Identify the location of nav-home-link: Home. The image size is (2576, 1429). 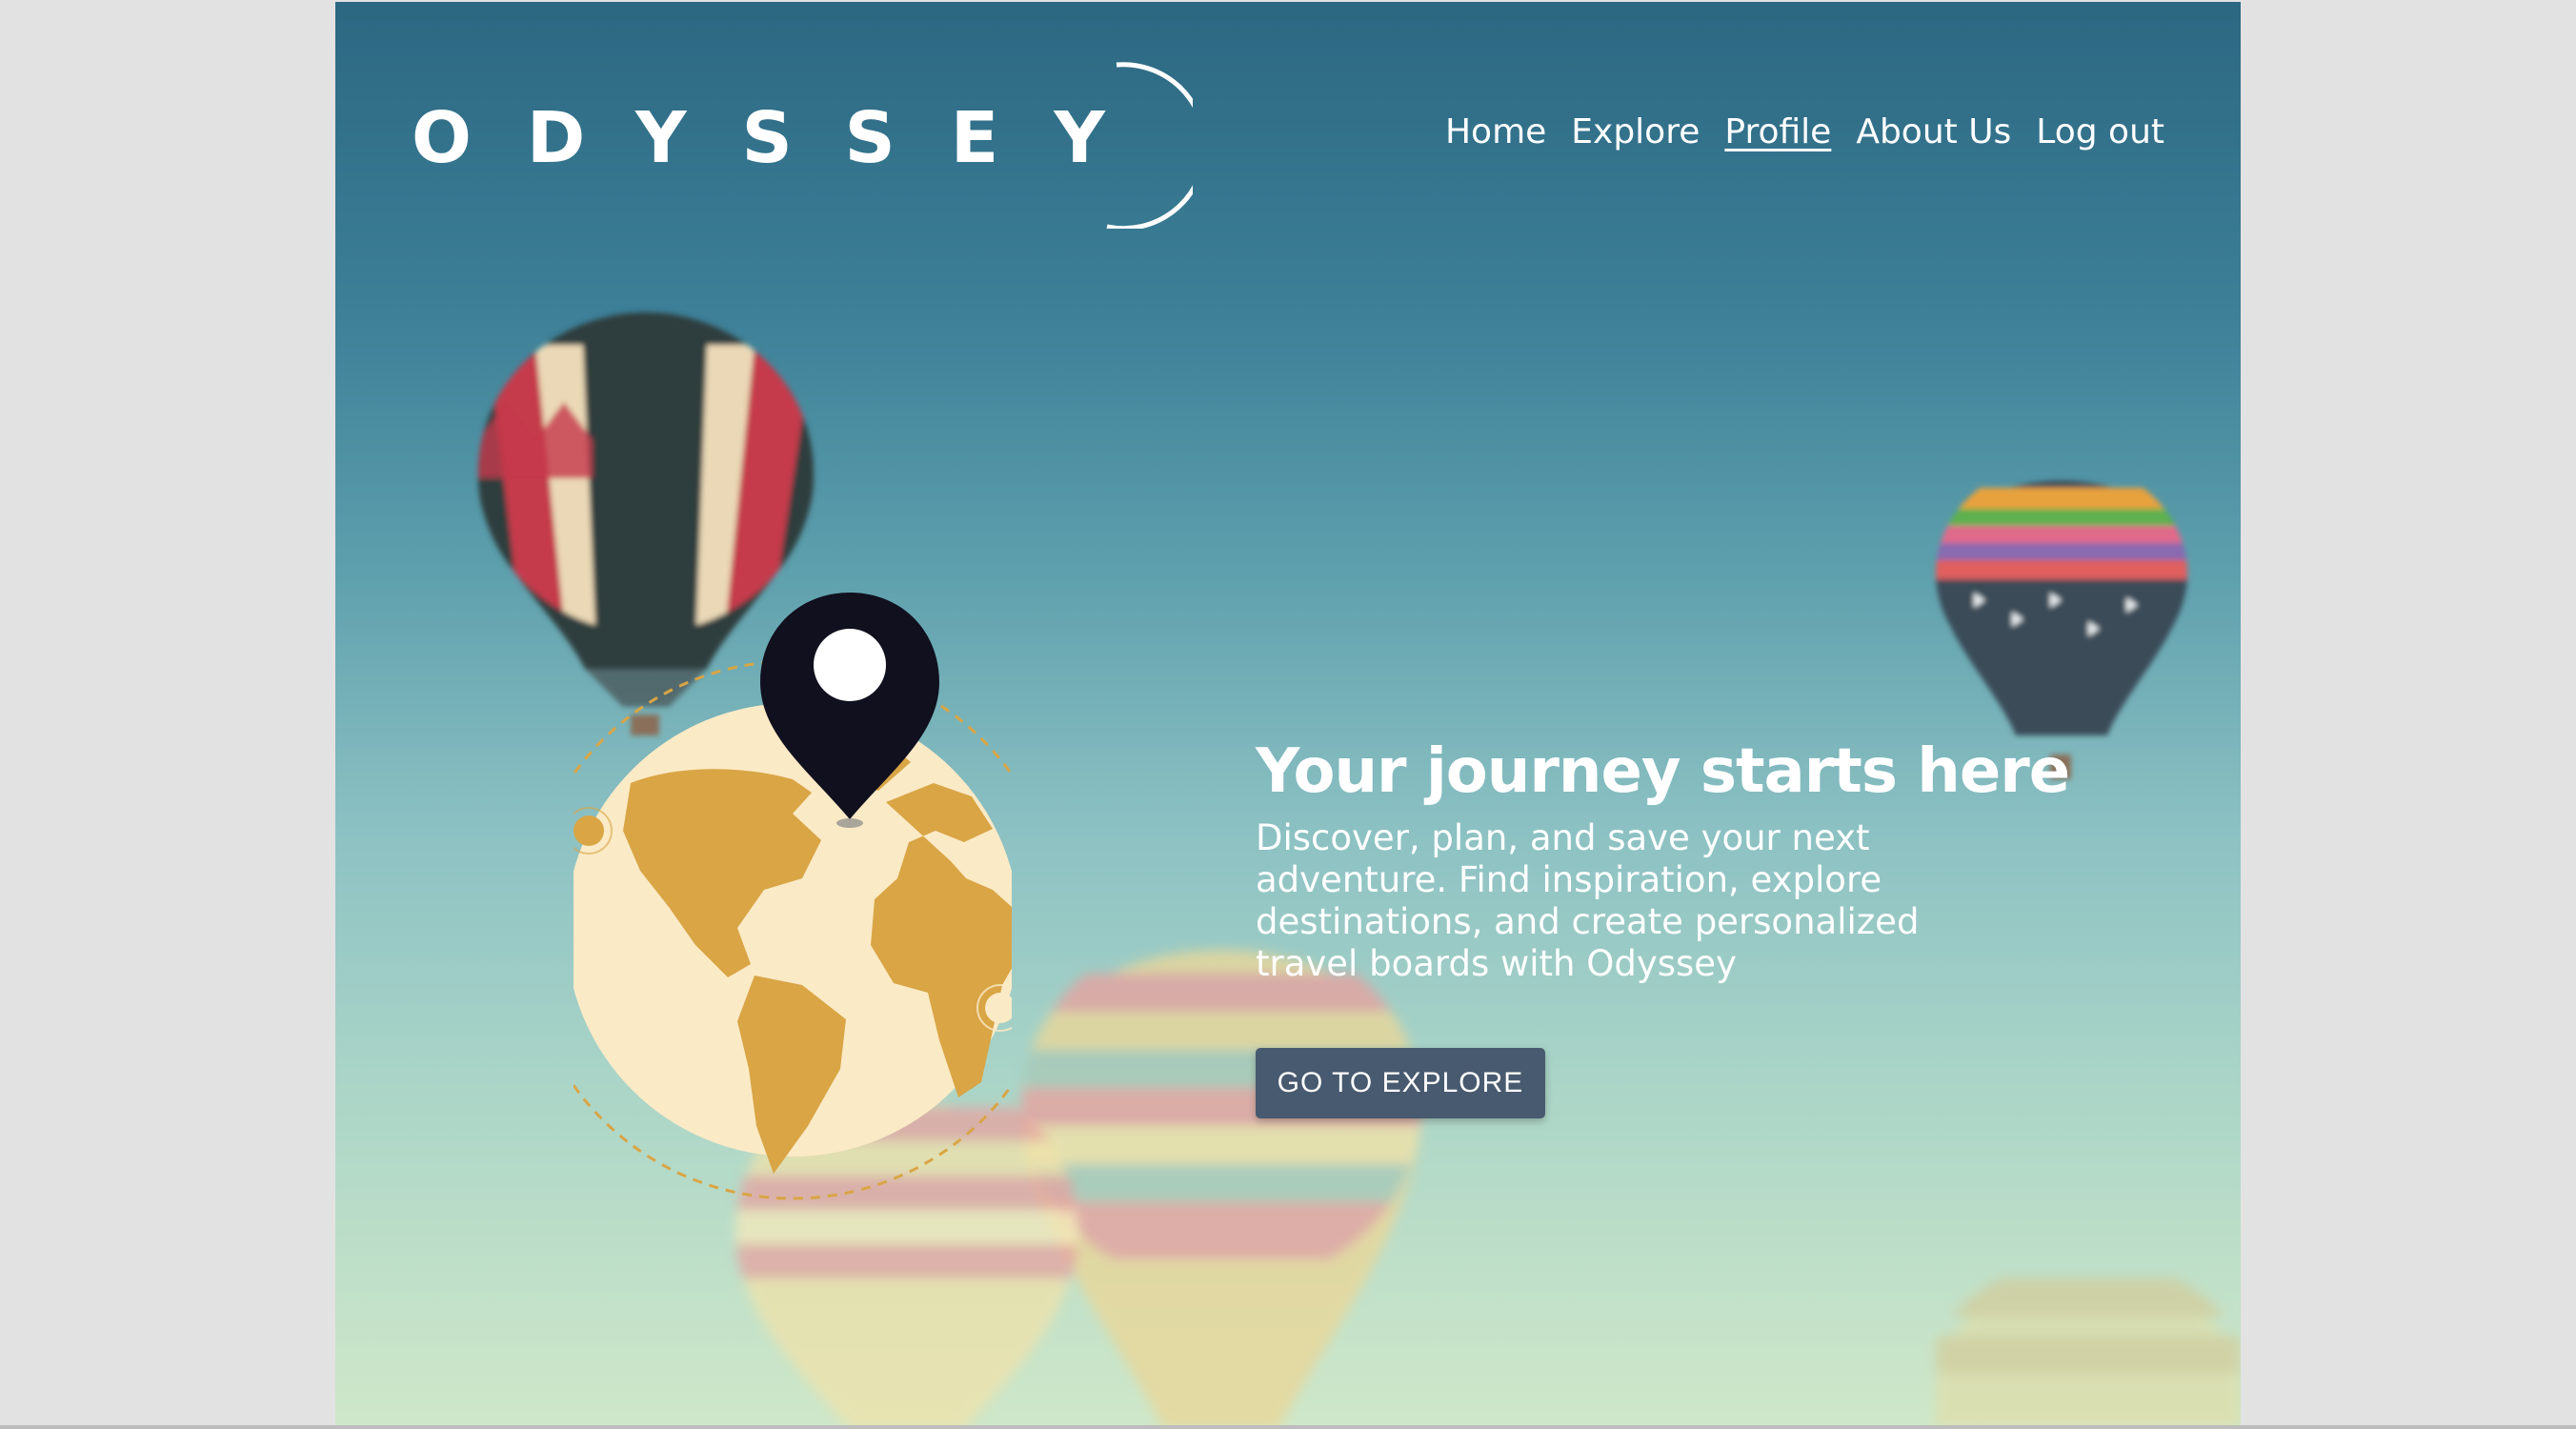
(1496, 131).